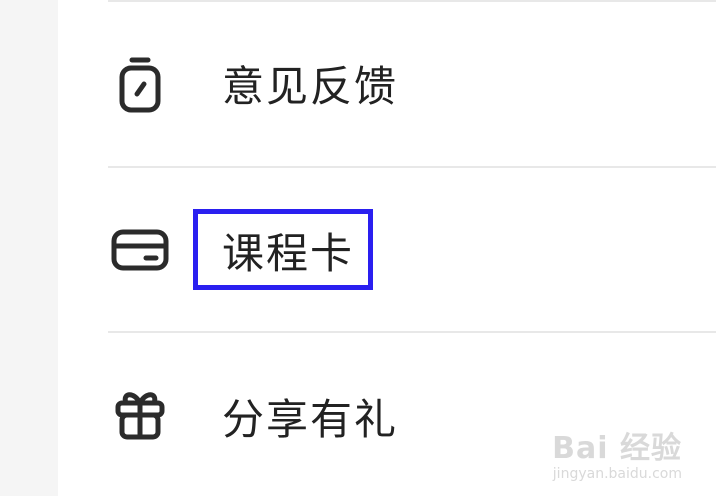 This screenshot has width=716, height=496. Describe the element at coordinates (617, 474) in the screenshot. I see `watermark-url: jingyan.baidu.com` at that location.